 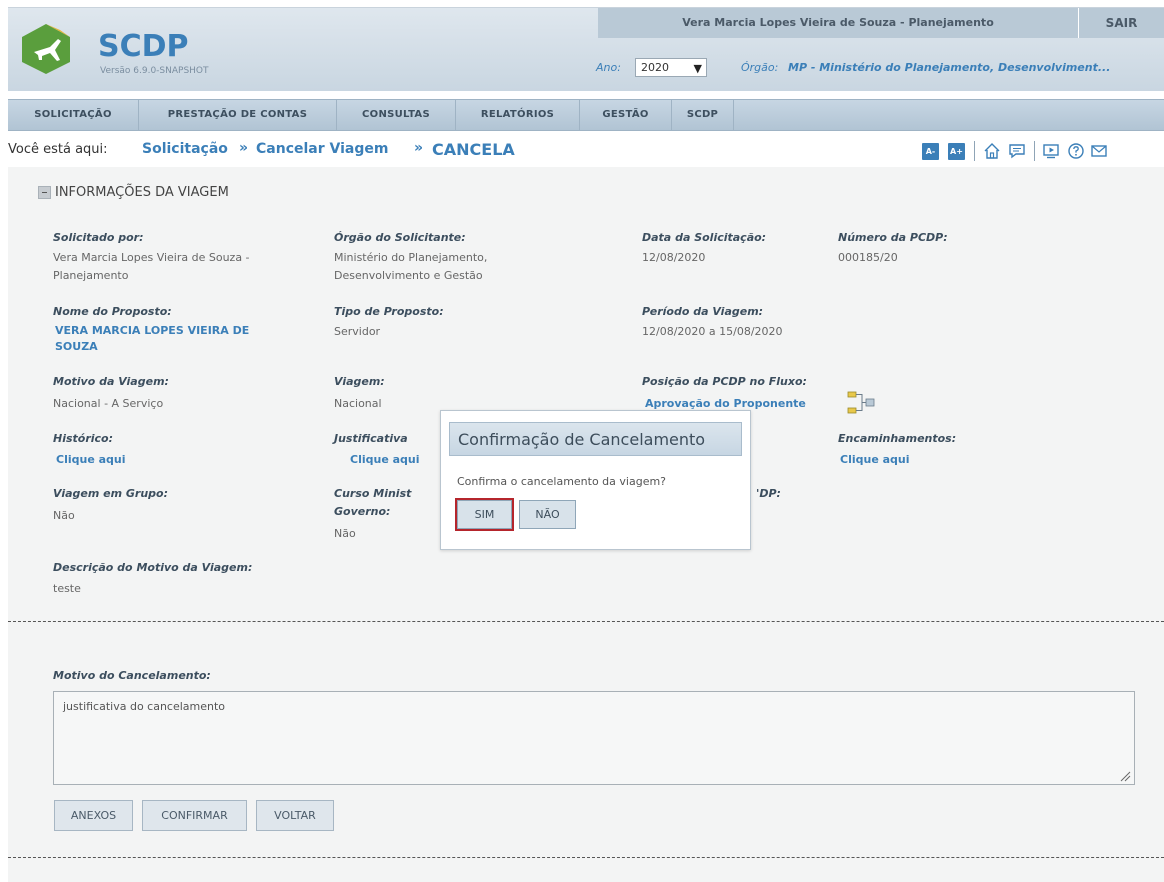 I want to click on breadcrumb-current: CANCELA, so click(x=473, y=149).